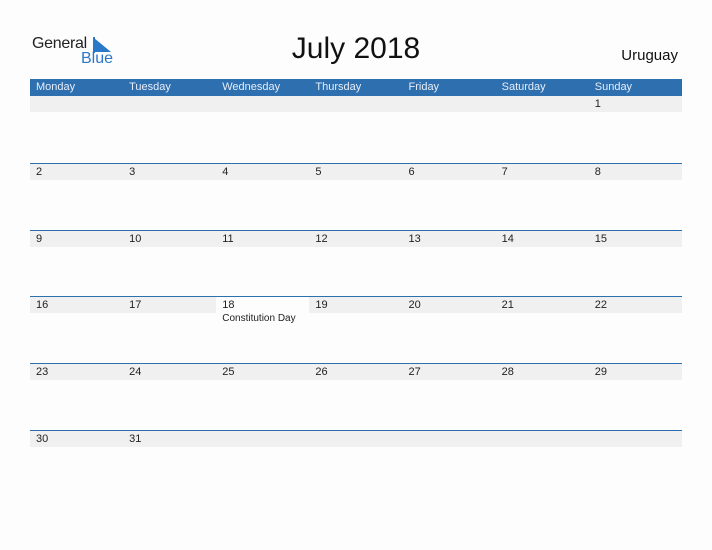 The width and height of the screenshot is (712, 550). Describe the element at coordinates (449, 239) in the screenshot. I see `day-number: 13` at that location.